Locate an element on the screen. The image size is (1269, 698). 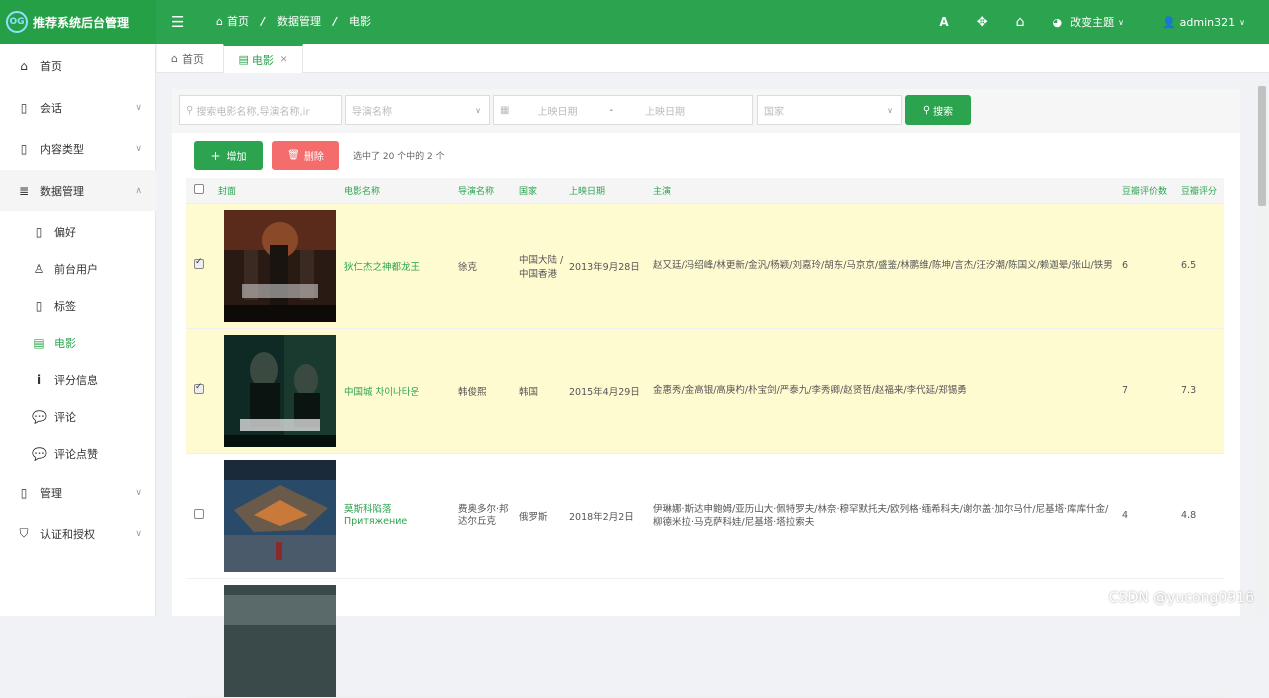
column-header-actors: 主演 is located at coordinates (887, 190).